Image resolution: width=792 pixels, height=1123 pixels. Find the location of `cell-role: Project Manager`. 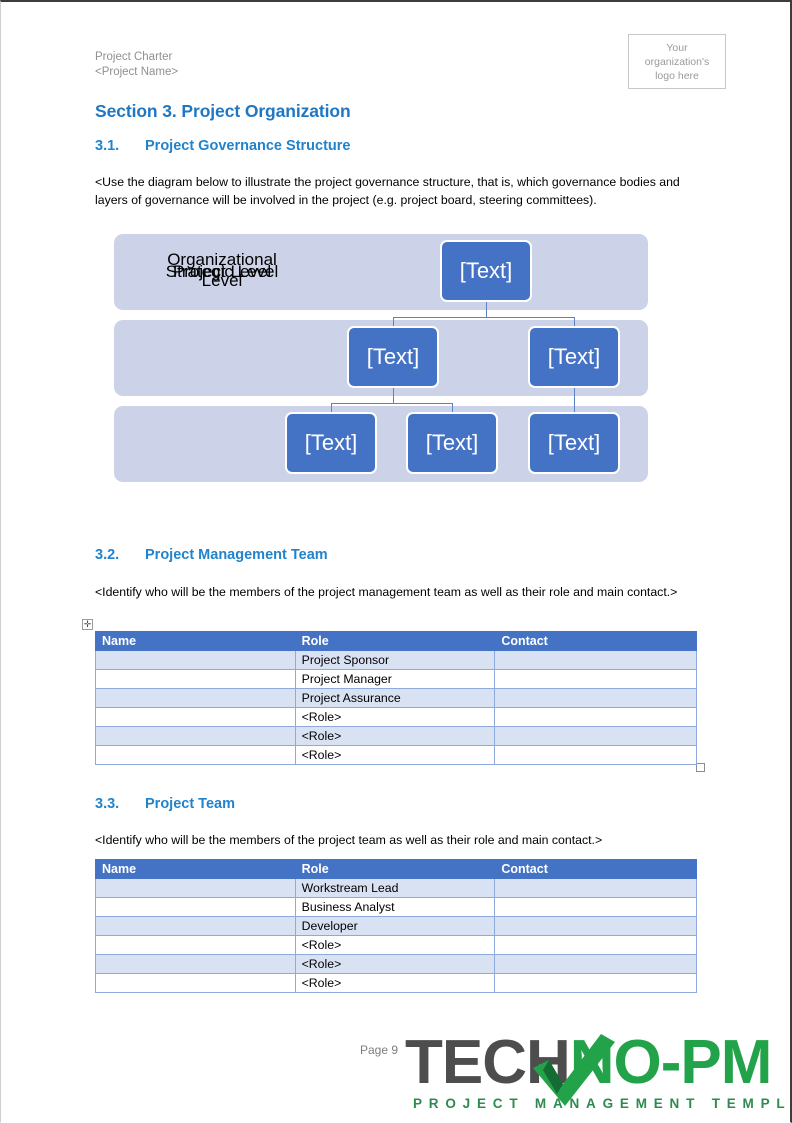

cell-role: Project Manager is located at coordinates (395, 679).